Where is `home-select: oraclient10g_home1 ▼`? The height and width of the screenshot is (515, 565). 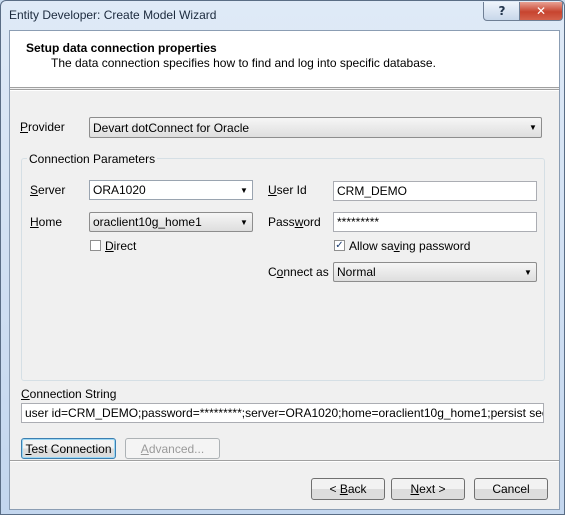 home-select: oraclient10g_home1 ▼ is located at coordinates (171, 222).